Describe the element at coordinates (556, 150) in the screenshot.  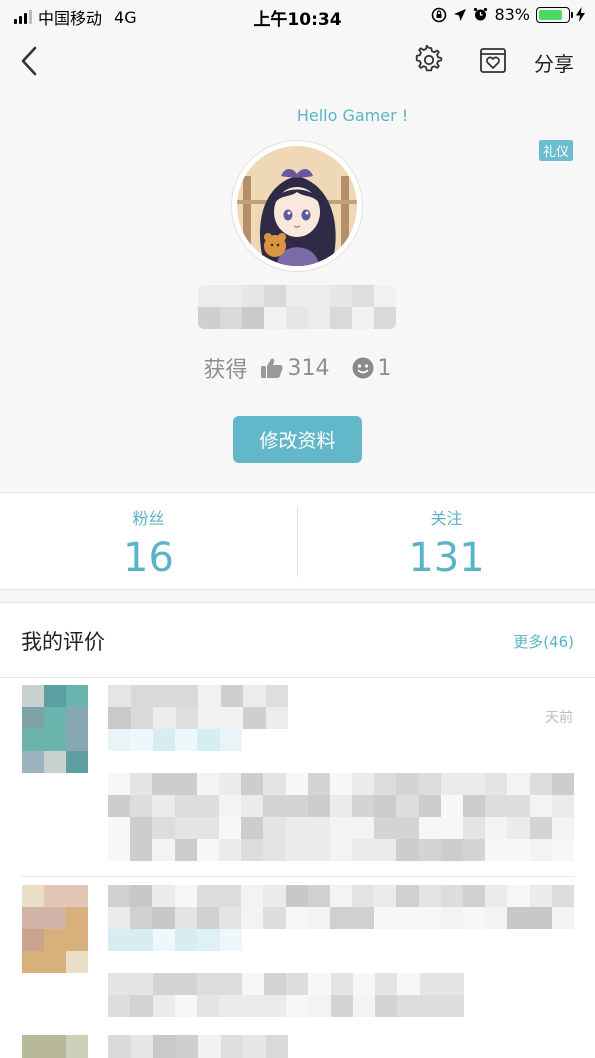
I see `etiquette-badge: 礼仪` at that location.